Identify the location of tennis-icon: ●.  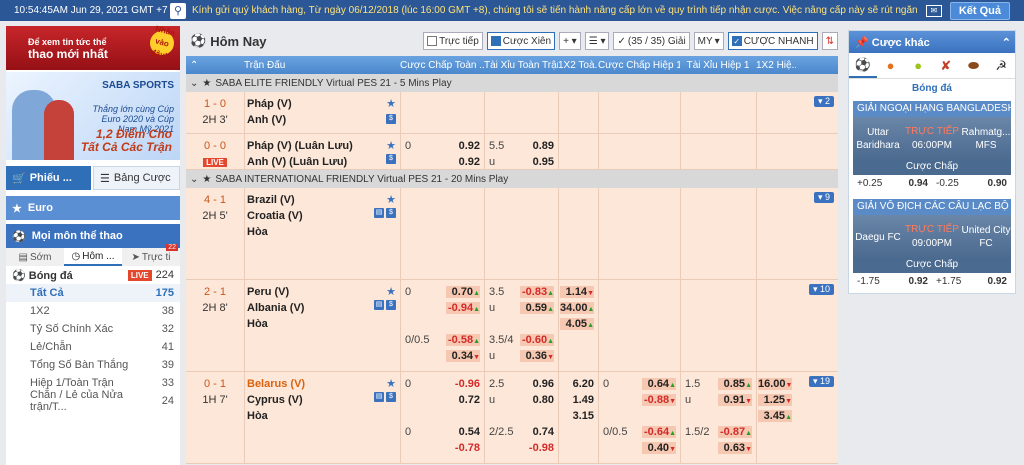
(918, 65).